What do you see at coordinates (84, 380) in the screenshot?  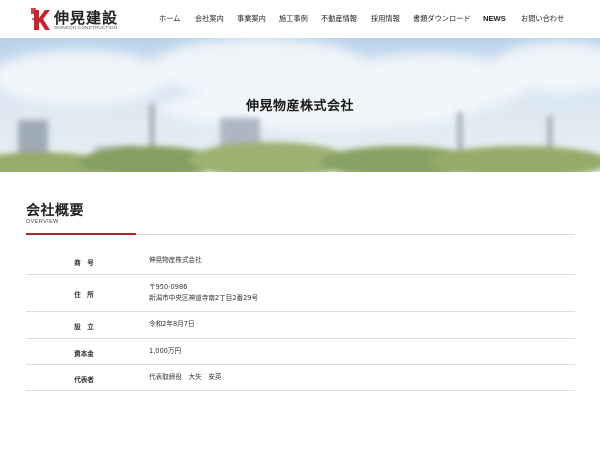 I see `row-label: 代表者` at bounding box center [84, 380].